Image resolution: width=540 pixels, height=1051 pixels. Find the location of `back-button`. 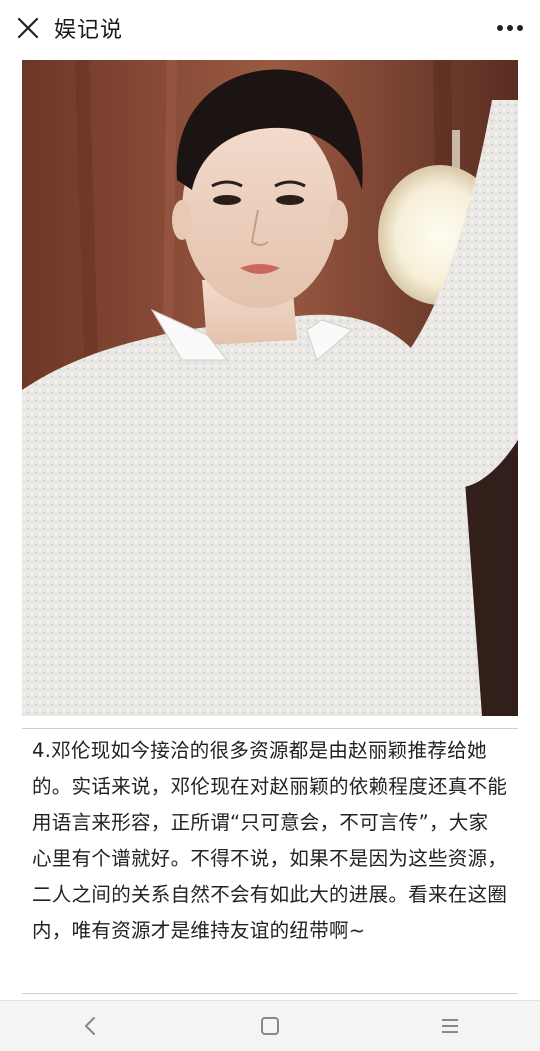

back-button is located at coordinates (90, 1026).